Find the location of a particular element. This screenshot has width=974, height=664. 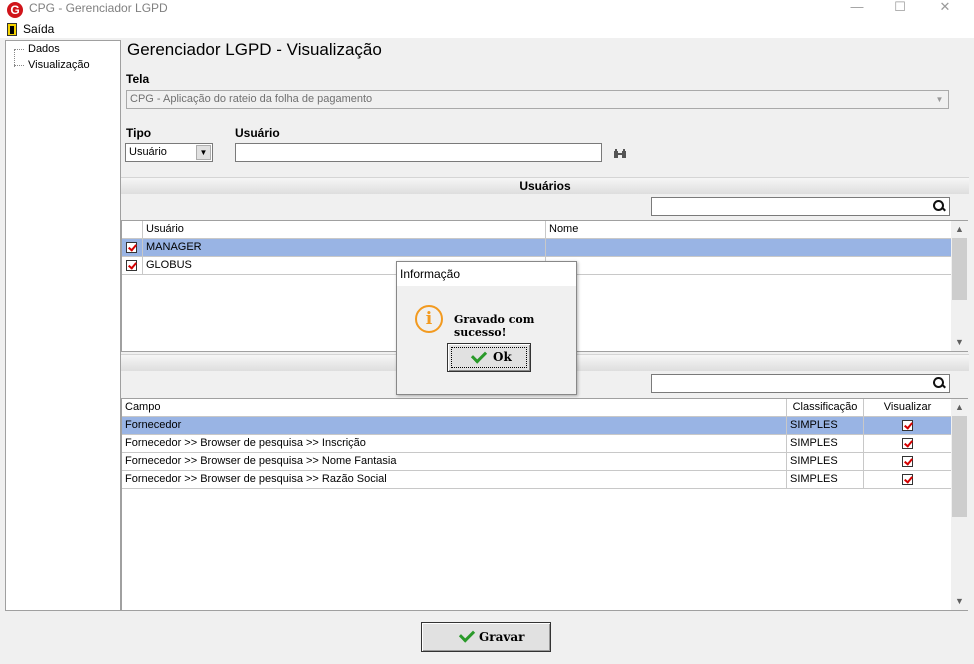

tipo-select-value: Usuário is located at coordinates (148, 152).